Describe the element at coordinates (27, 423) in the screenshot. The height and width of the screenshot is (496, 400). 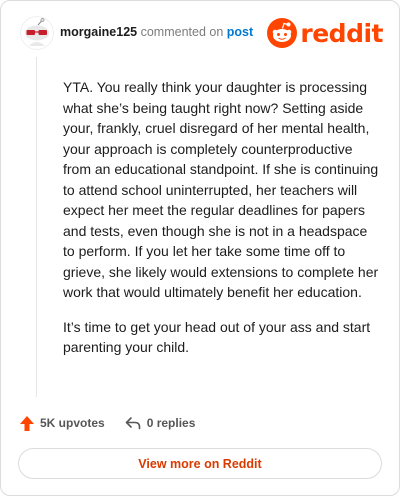
I see `upvote-arrow-icon` at that location.